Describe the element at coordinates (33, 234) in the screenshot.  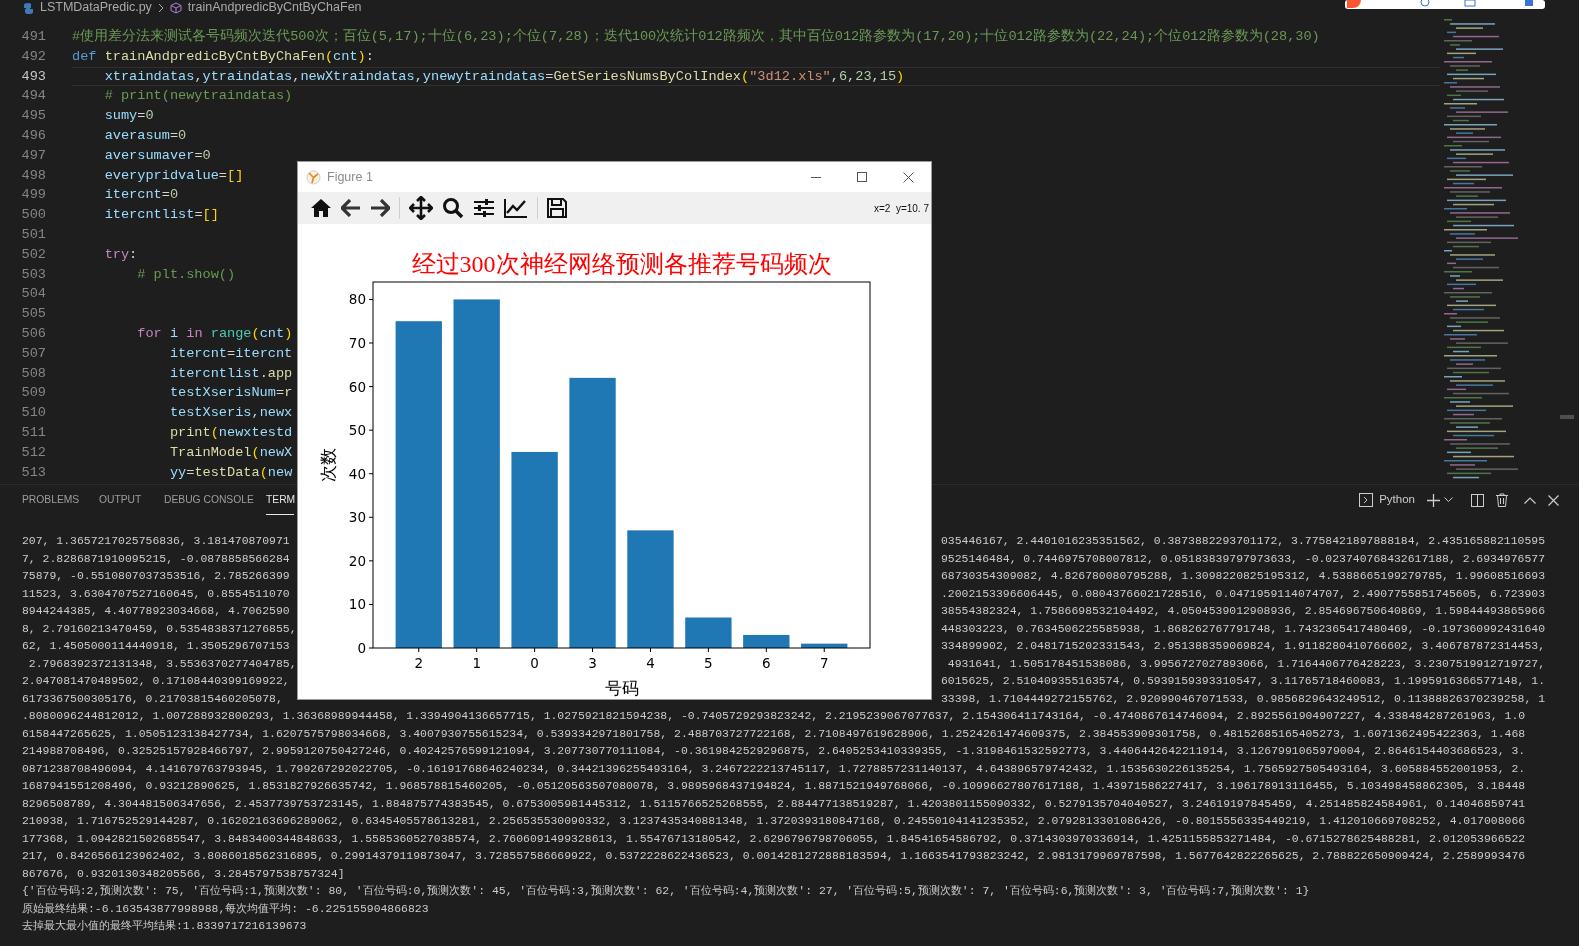
I see `line-number: 501` at that location.